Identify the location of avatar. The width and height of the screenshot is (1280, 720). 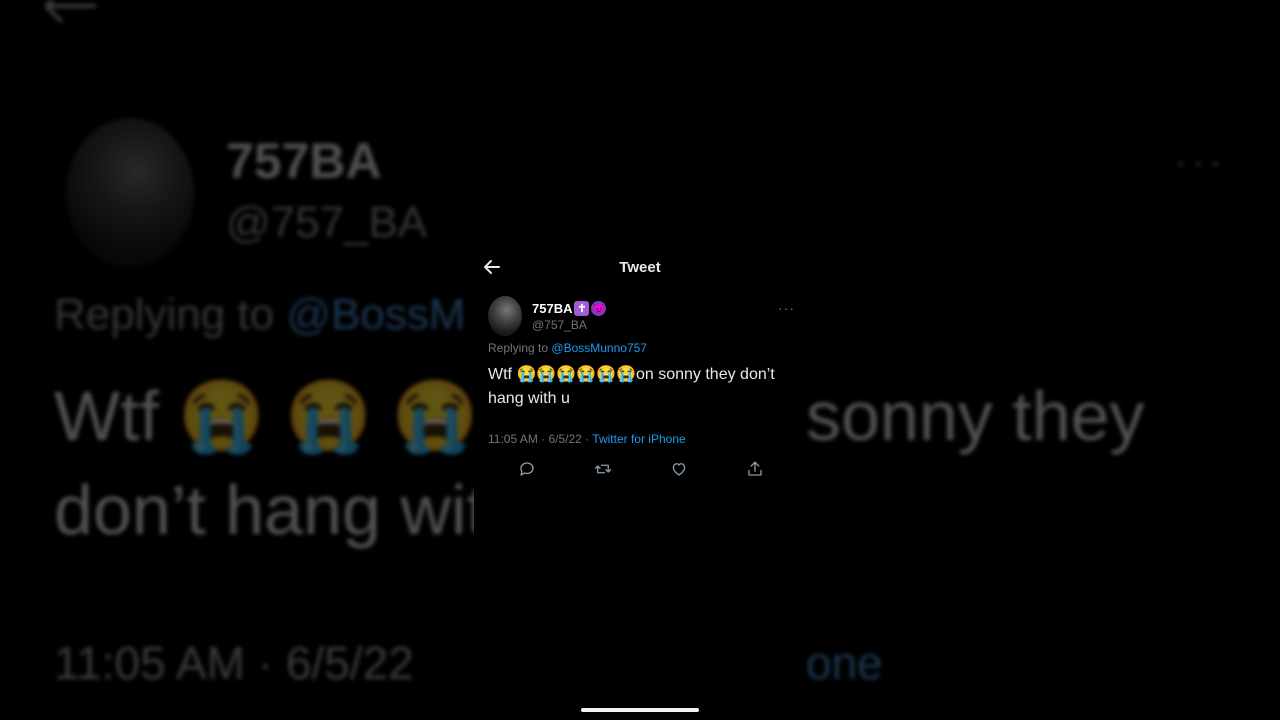
(505, 316).